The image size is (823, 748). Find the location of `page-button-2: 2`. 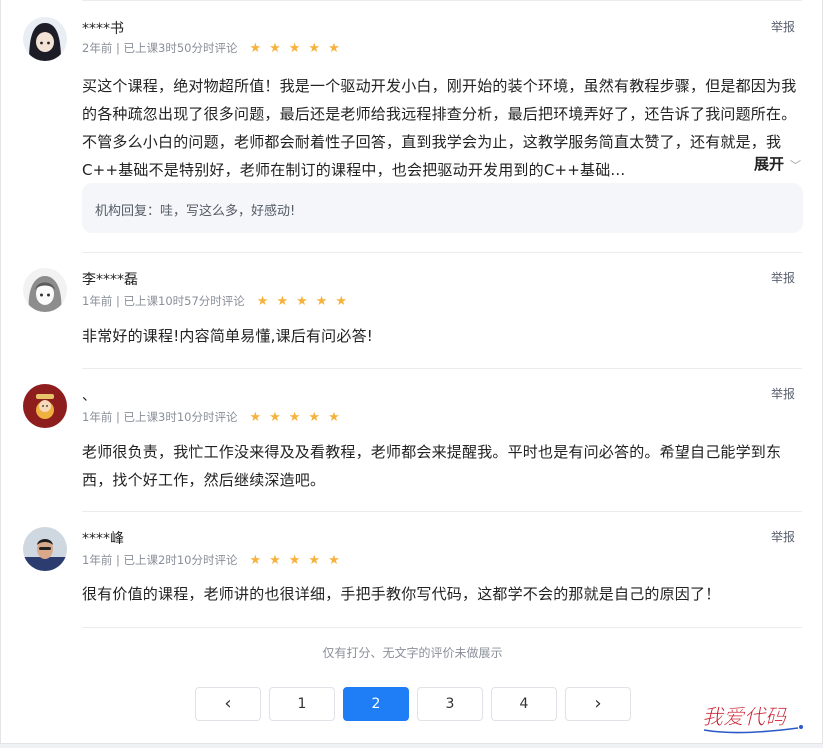

page-button-2: 2 is located at coordinates (376, 704).